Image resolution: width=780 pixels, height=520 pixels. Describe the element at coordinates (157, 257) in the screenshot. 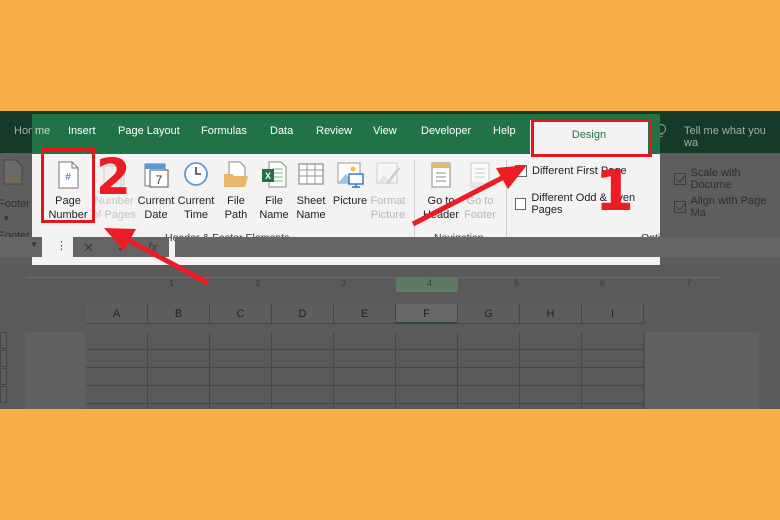

I see `arrow-to-page-number` at that location.